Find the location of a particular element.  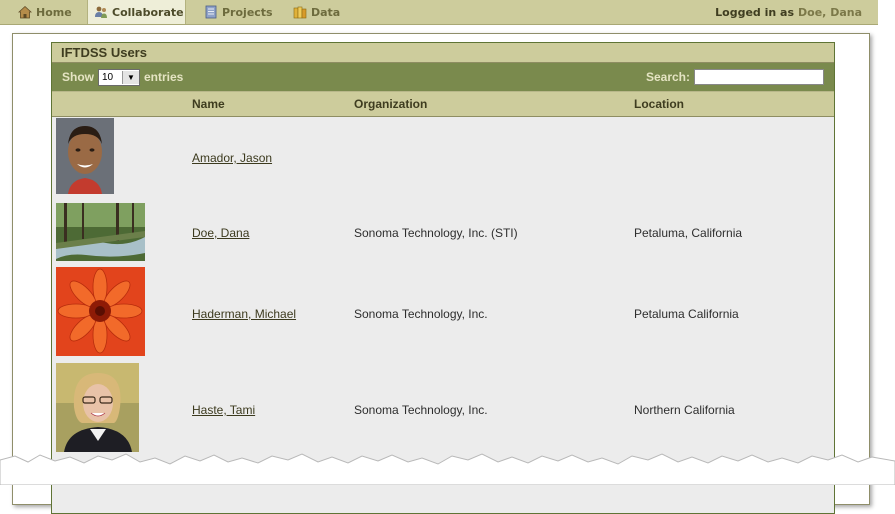

table-toolbar: Show 10 ▼ entries Search: is located at coordinates (443, 77).